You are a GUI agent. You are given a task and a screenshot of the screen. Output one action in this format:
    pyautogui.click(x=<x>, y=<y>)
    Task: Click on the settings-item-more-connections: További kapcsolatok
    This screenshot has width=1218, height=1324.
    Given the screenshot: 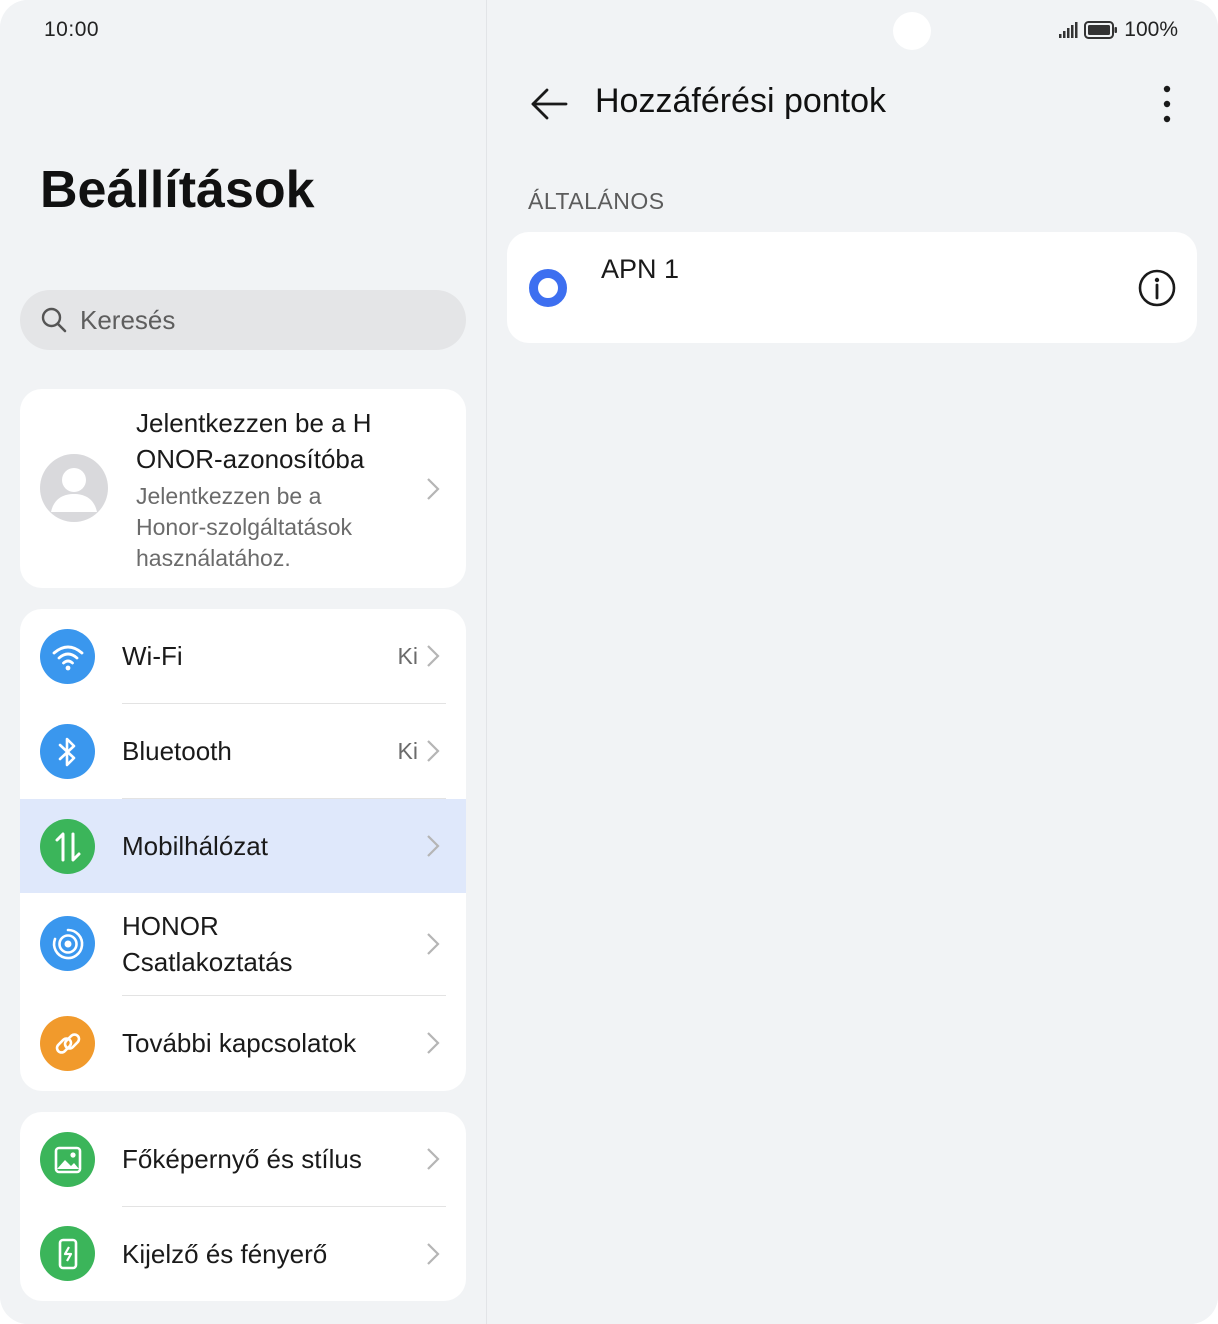 What is the action you would take?
    pyautogui.click(x=243, y=1043)
    